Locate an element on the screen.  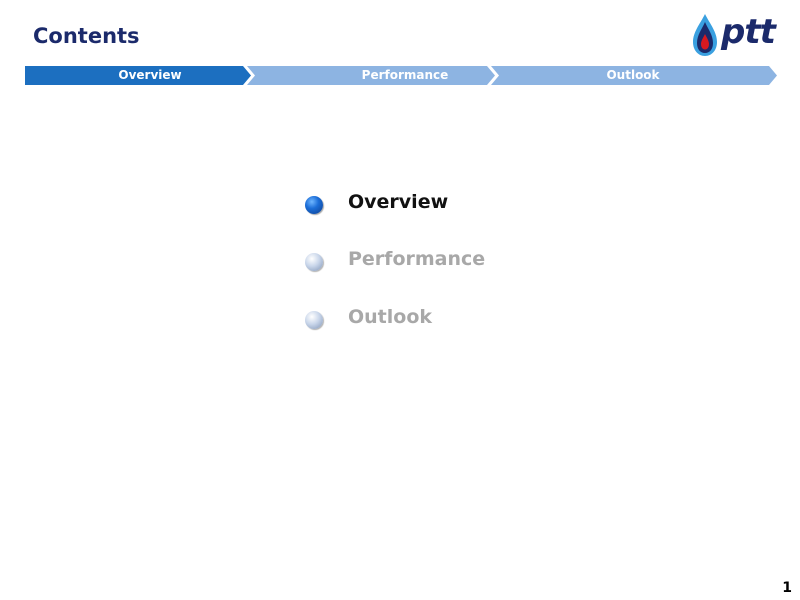
agenda-item-overview: Overview is located at coordinates (450, 203).